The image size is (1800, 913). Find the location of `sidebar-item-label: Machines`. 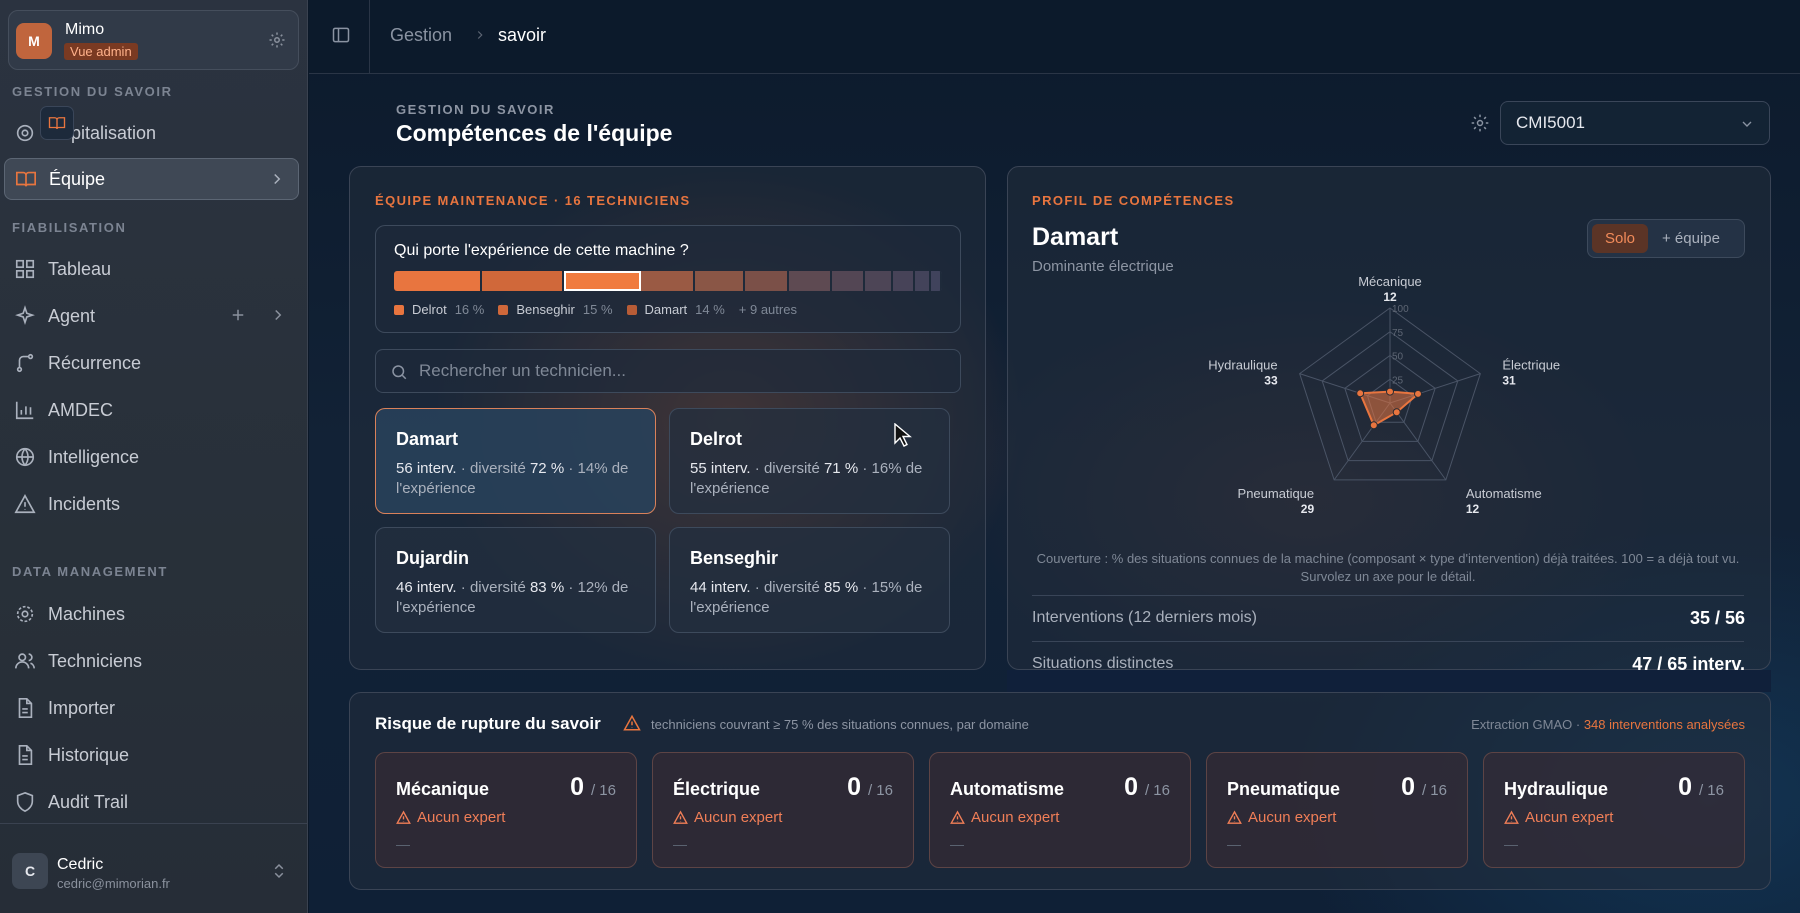

sidebar-item-label: Machines is located at coordinates (87, 613).